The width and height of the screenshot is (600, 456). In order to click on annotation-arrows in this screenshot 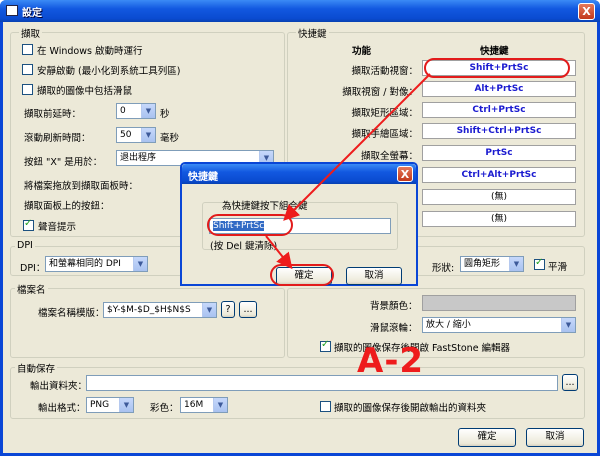, I will do `click(348, 171)`.